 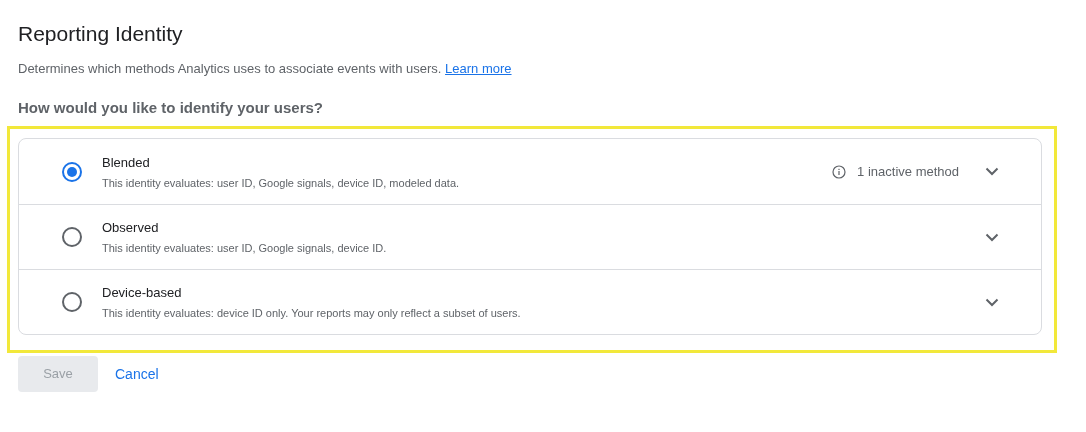 I want to click on option-label: Device-based, so click(x=142, y=293).